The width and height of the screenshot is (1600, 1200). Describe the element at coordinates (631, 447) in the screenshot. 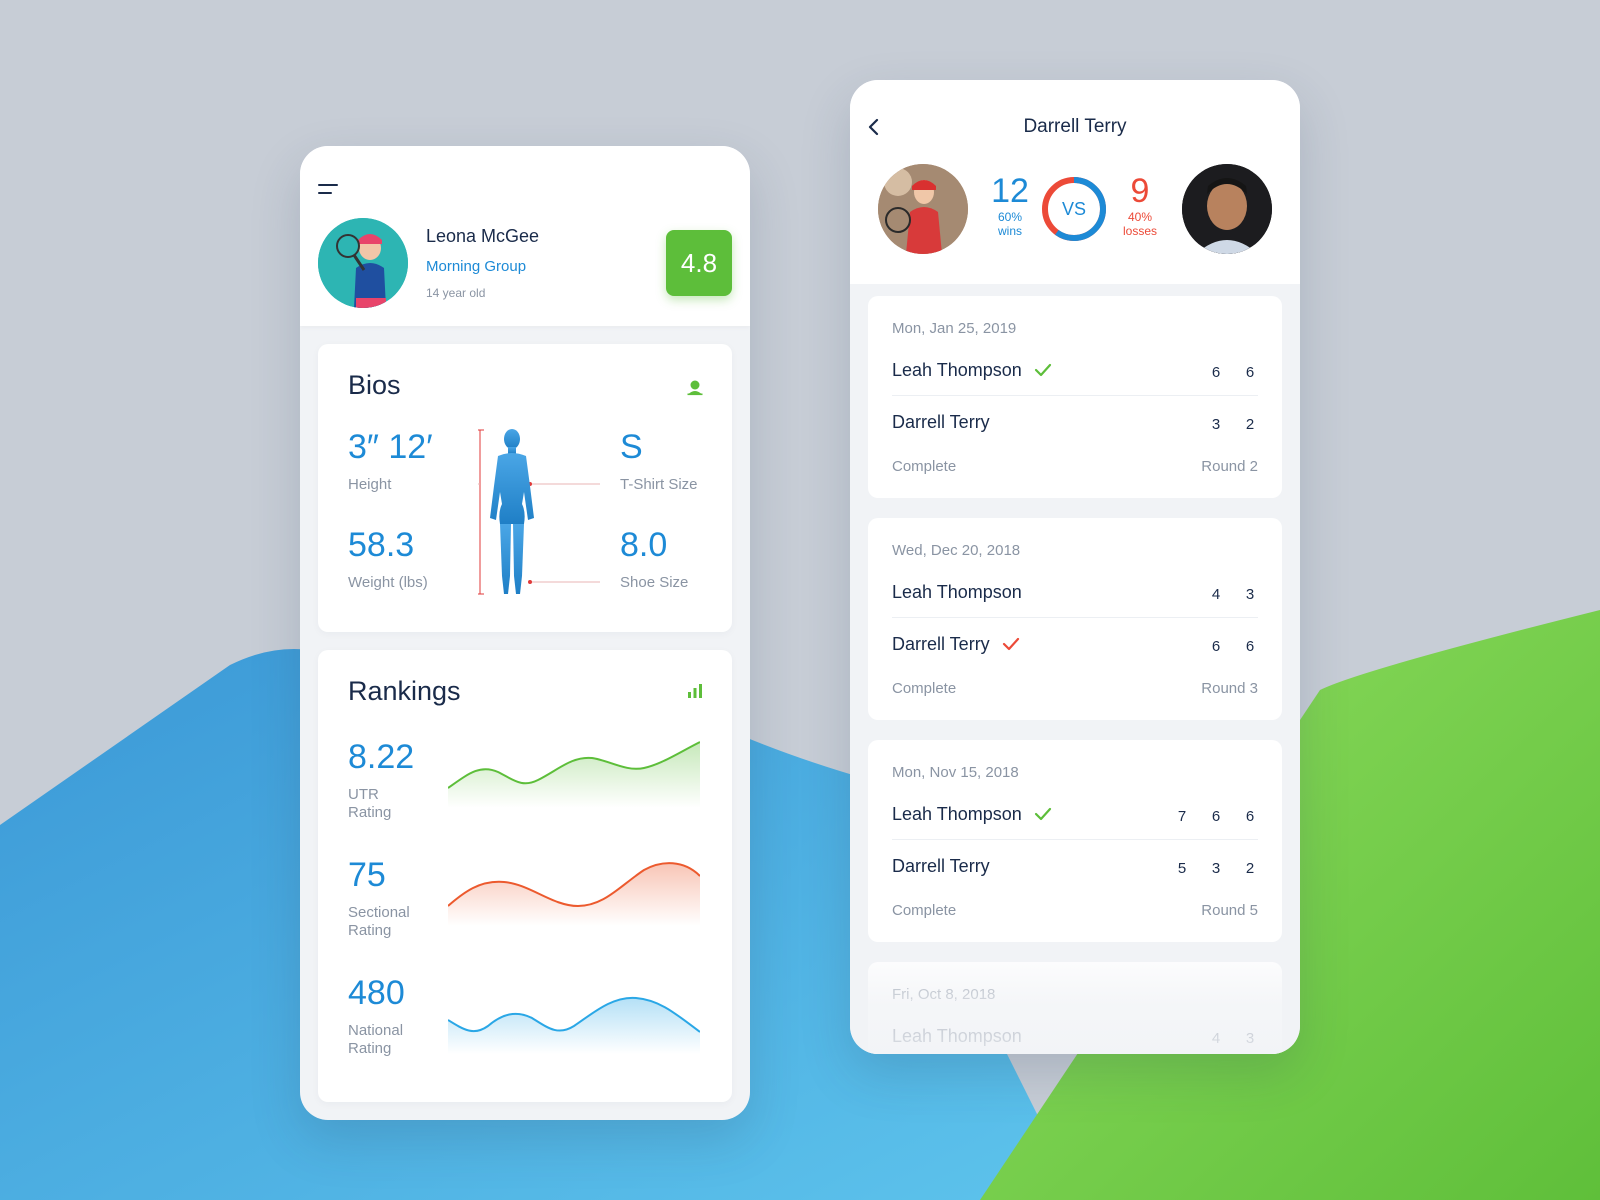

I see `shirt-size-value: S` at that location.